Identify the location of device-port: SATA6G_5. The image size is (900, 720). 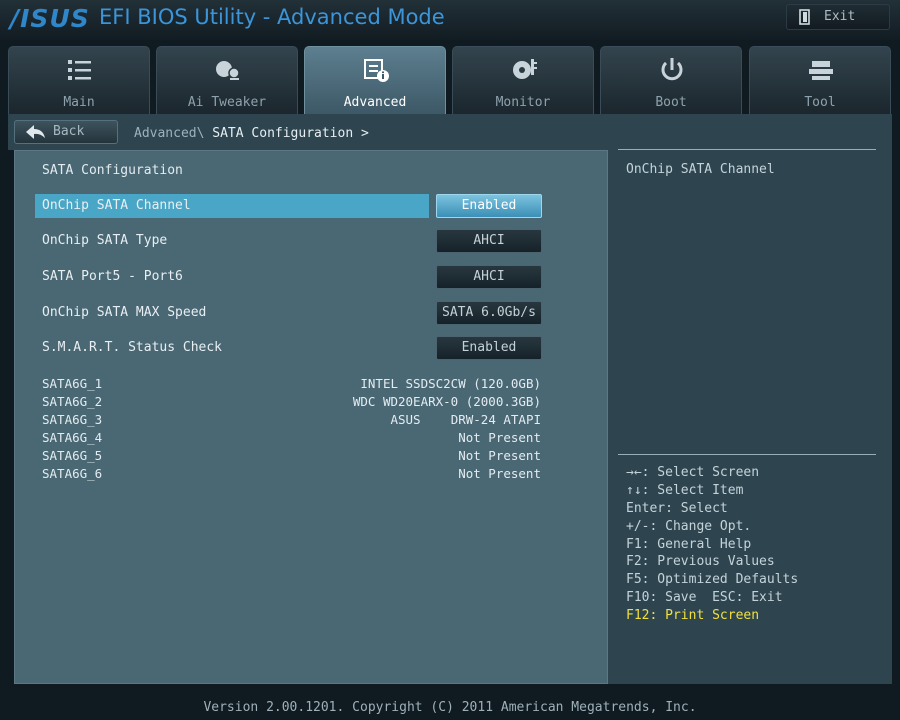
(72, 455).